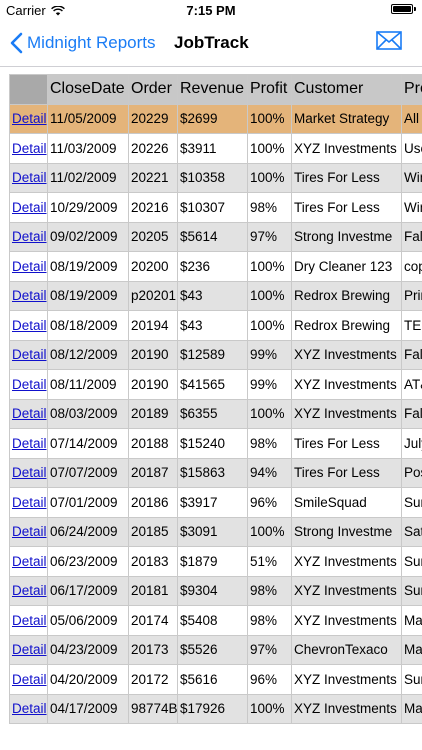  I want to click on header-order: Order, so click(153, 89).